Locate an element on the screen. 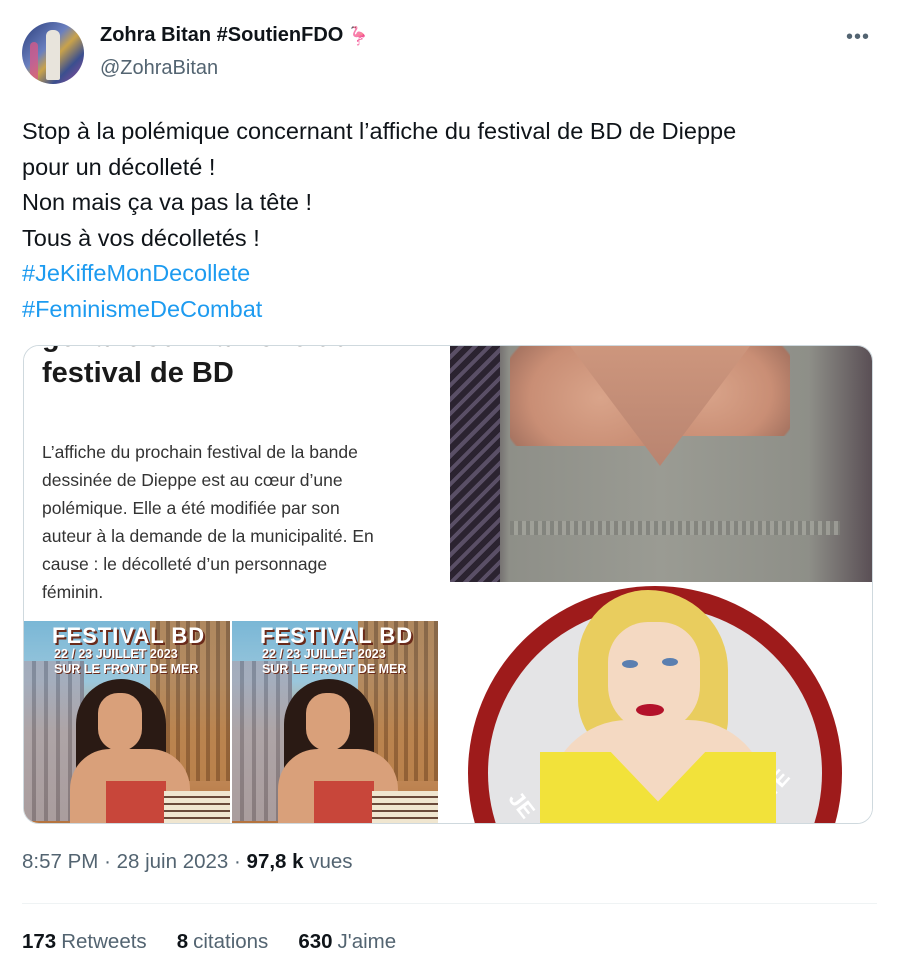 This screenshot has width=900, height=974. tweet-stats: 173 Retweets 8 citations 630 J'aime is located at coordinates (209, 942).